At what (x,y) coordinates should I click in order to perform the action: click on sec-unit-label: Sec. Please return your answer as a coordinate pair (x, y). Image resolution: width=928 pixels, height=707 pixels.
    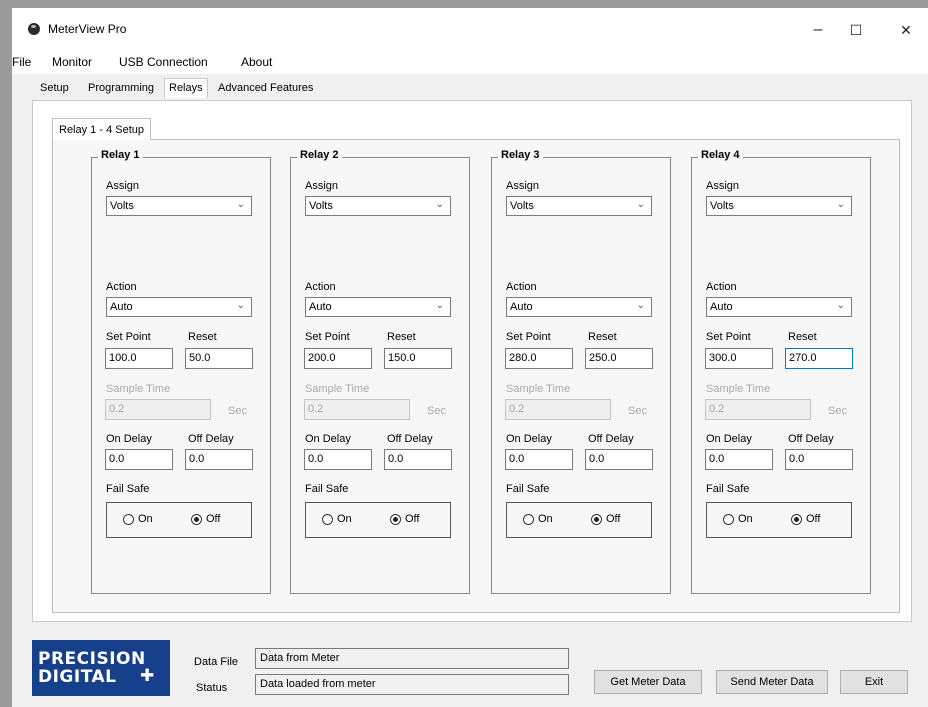
    Looking at the image, I should click on (837, 411).